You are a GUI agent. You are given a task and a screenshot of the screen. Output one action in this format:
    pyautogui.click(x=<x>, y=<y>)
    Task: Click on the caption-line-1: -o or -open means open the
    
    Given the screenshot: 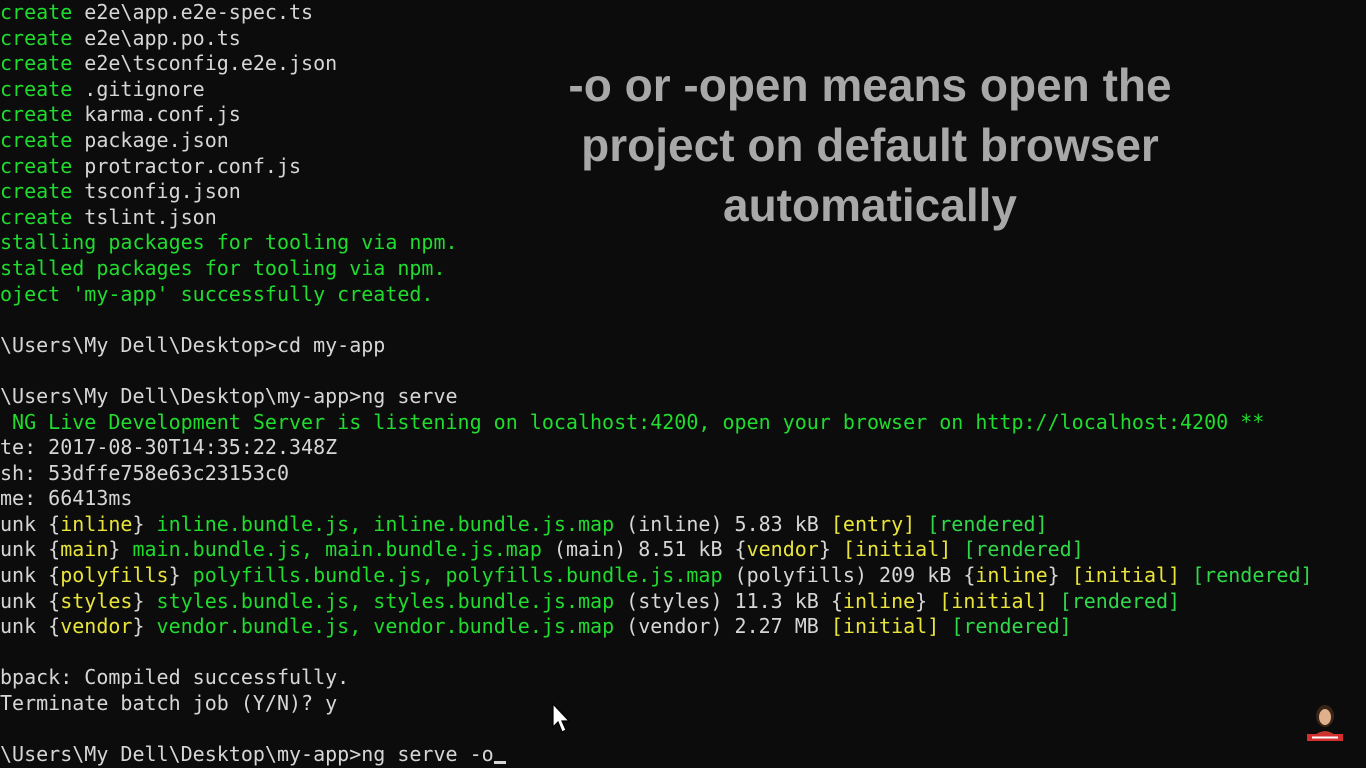 What is the action you would take?
    pyautogui.click(x=870, y=85)
    